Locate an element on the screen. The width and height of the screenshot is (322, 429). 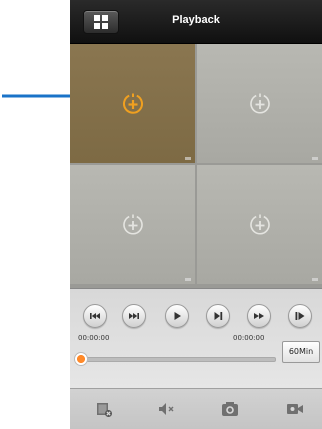
mute-icon is located at coordinates (166, 409).